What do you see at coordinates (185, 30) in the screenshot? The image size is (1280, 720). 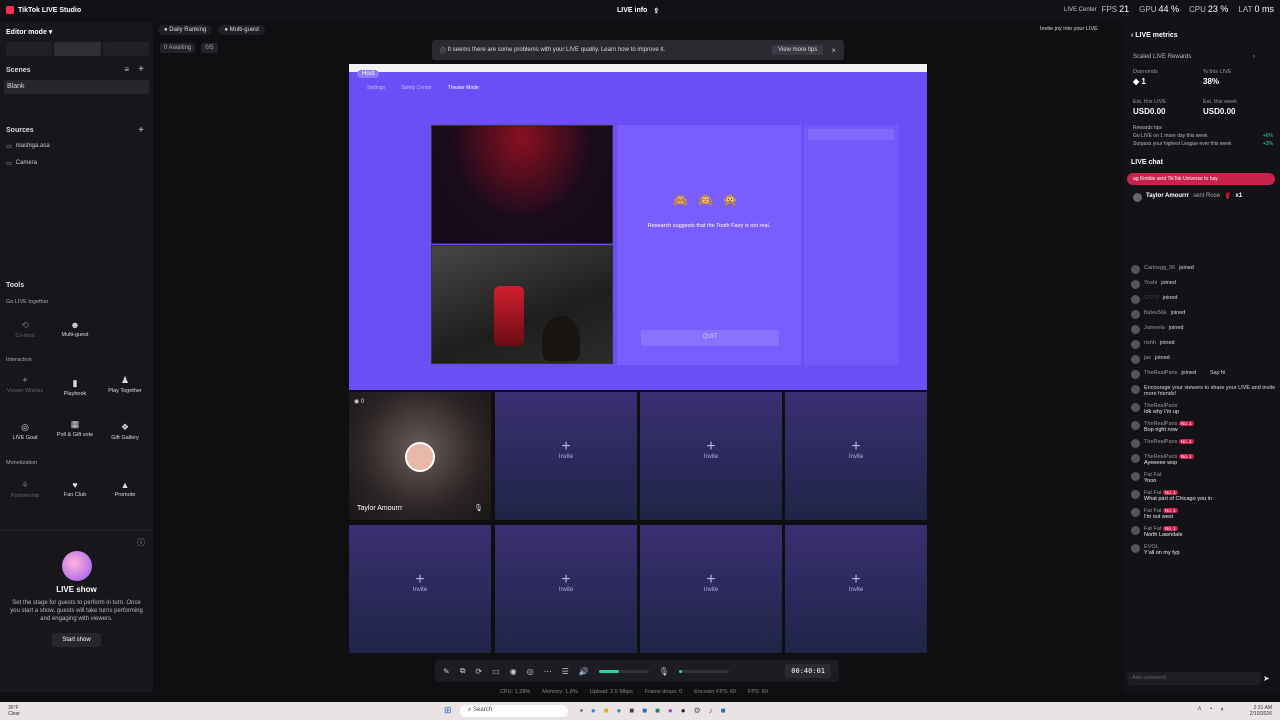 I see `daily-ranking-chip: ● Daily Ranking` at bounding box center [185, 30].